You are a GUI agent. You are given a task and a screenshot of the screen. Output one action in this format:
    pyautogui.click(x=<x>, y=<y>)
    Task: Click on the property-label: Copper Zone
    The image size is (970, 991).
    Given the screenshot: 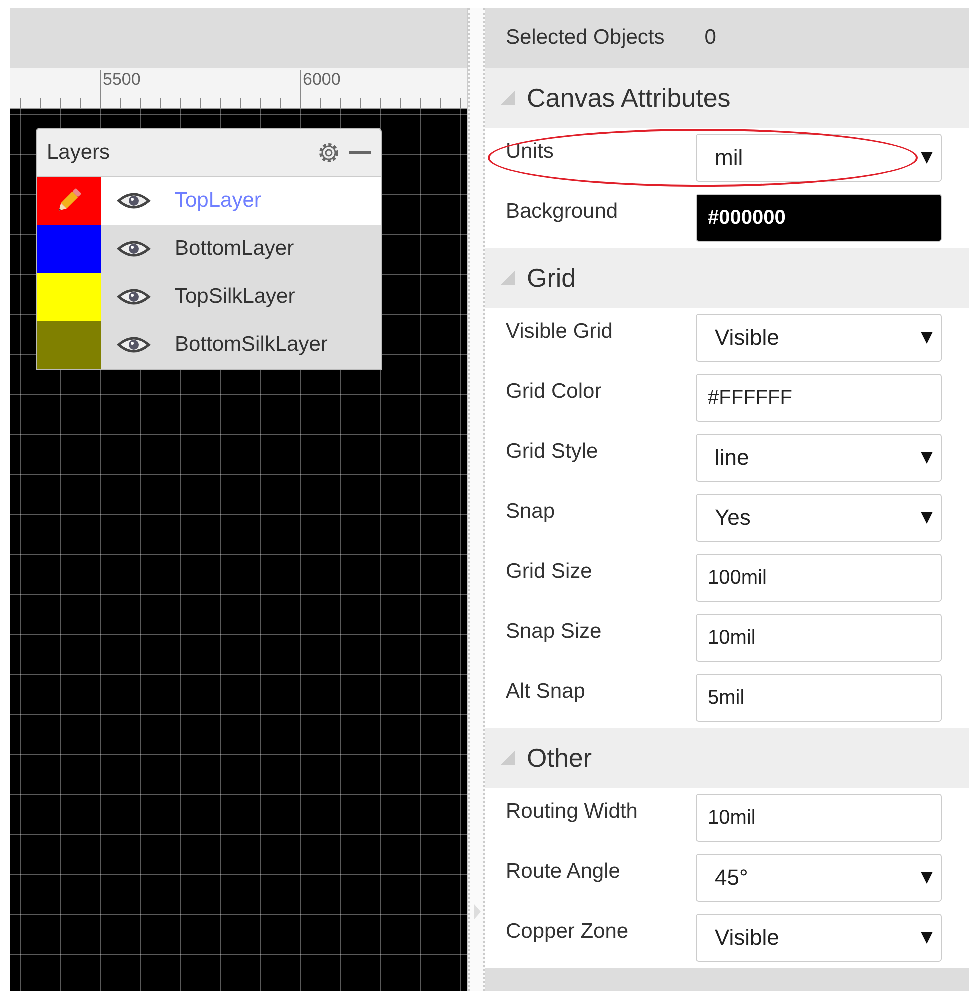 What is the action you would take?
    pyautogui.click(x=567, y=932)
    